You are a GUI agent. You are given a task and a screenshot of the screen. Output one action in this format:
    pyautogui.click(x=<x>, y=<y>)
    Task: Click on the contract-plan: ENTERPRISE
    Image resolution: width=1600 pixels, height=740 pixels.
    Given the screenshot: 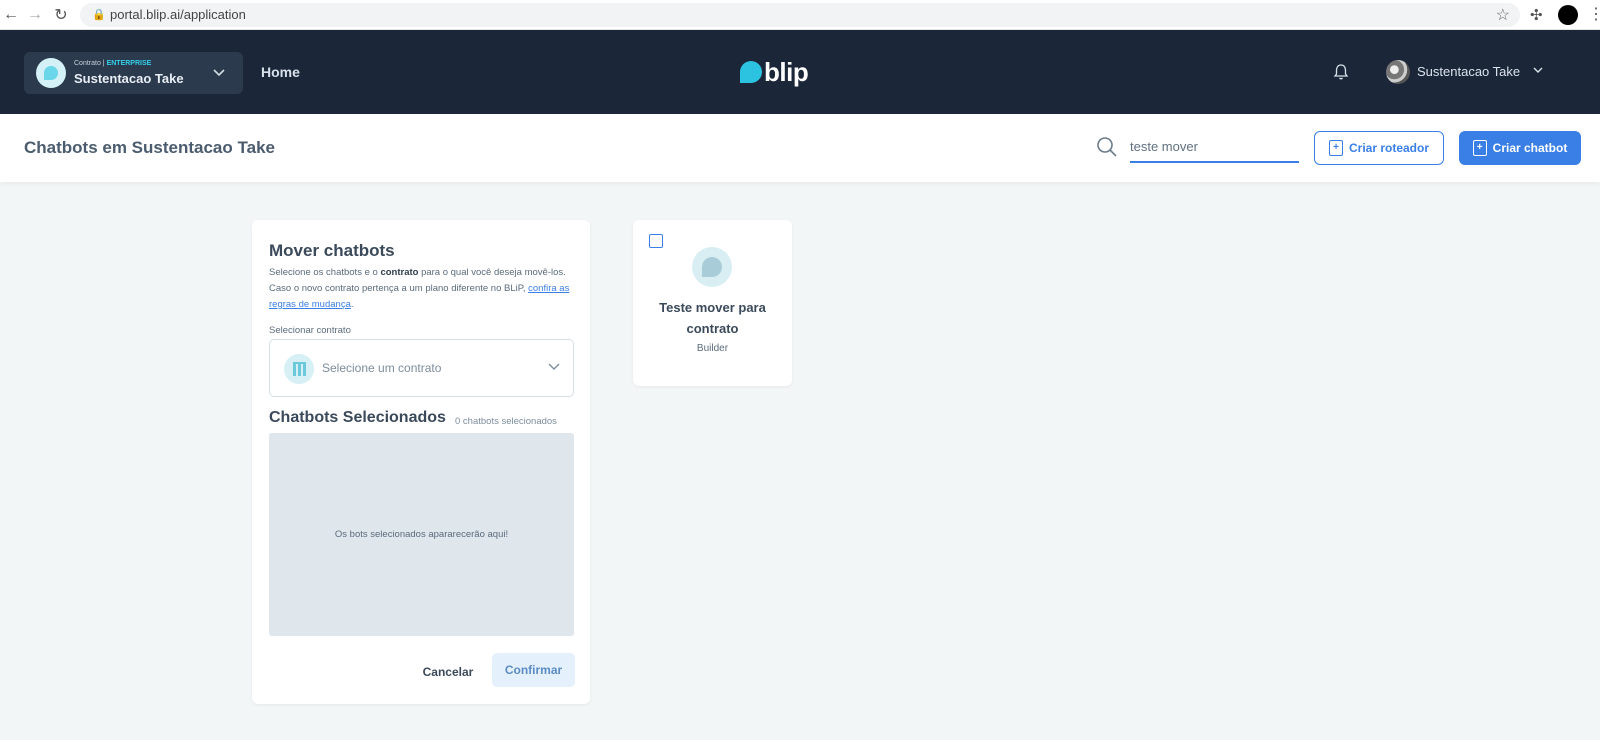 What is the action you would take?
    pyautogui.click(x=129, y=63)
    